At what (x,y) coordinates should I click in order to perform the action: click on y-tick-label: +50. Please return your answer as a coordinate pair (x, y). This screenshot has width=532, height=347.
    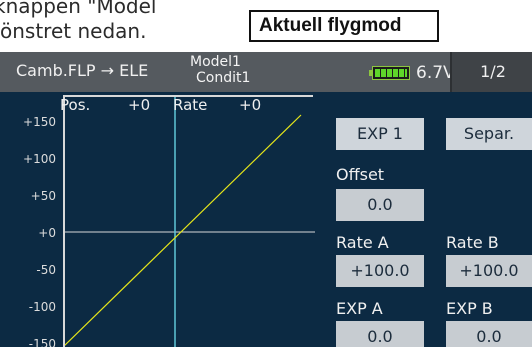
    Looking at the image, I should click on (43, 196).